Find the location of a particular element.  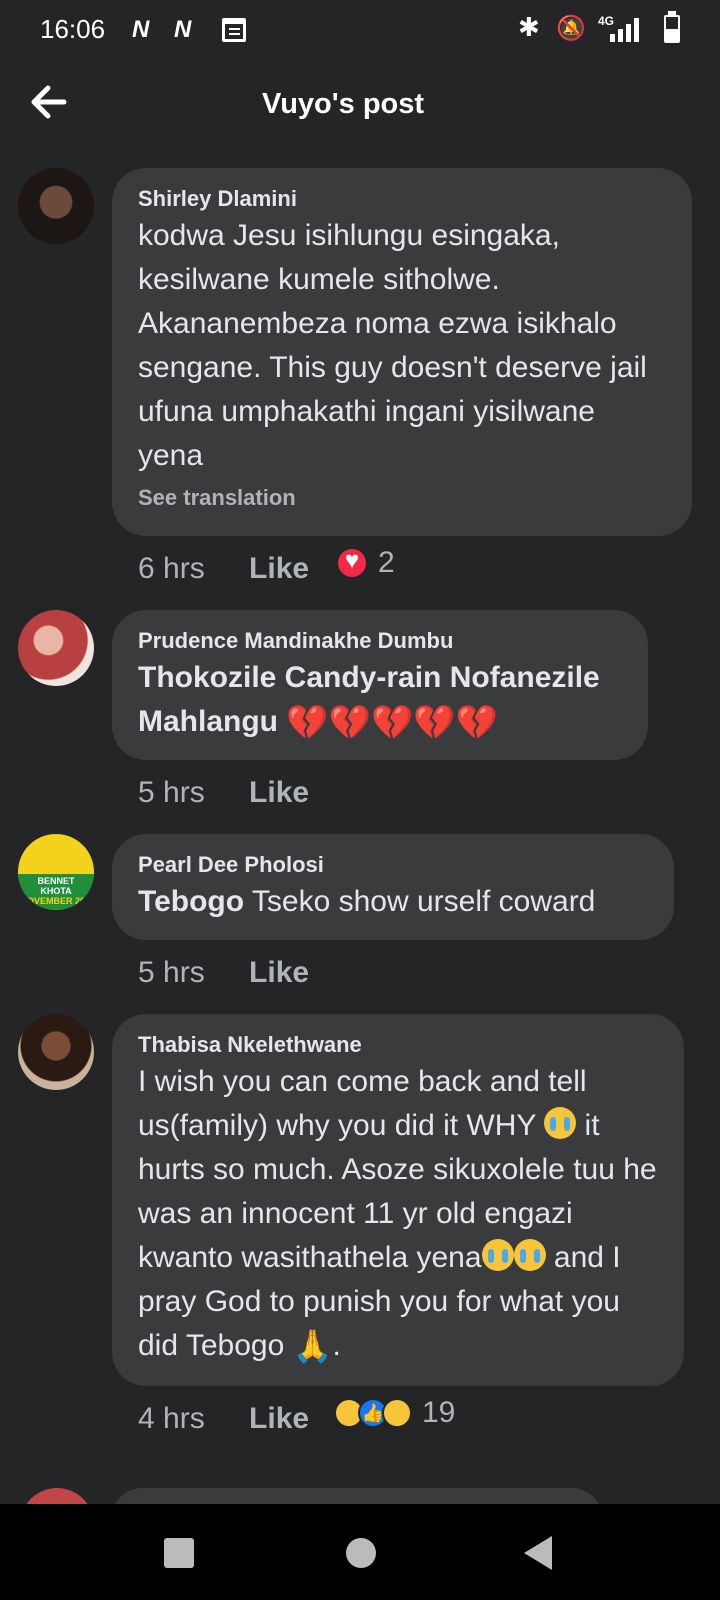

reaction-summary: 2 is located at coordinates (365, 563).